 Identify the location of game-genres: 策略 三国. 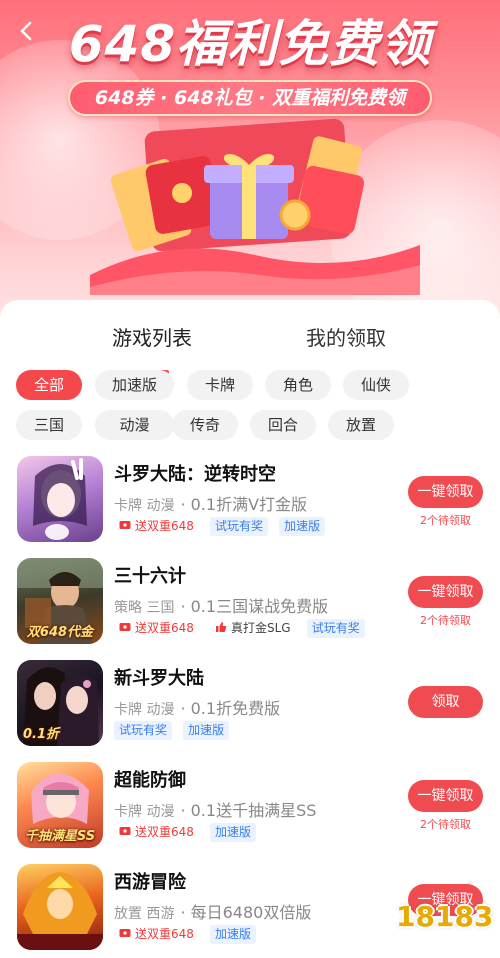
(144, 608).